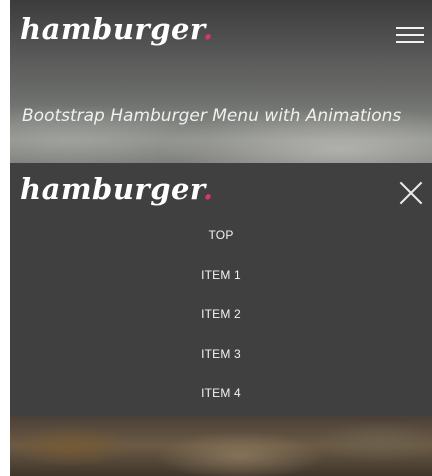 This screenshot has height=476, width=432. What do you see at coordinates (221, 393) in the screenshot?
I see `nav-link-item-4: ITEM 4` at bounding box center [221, 393].